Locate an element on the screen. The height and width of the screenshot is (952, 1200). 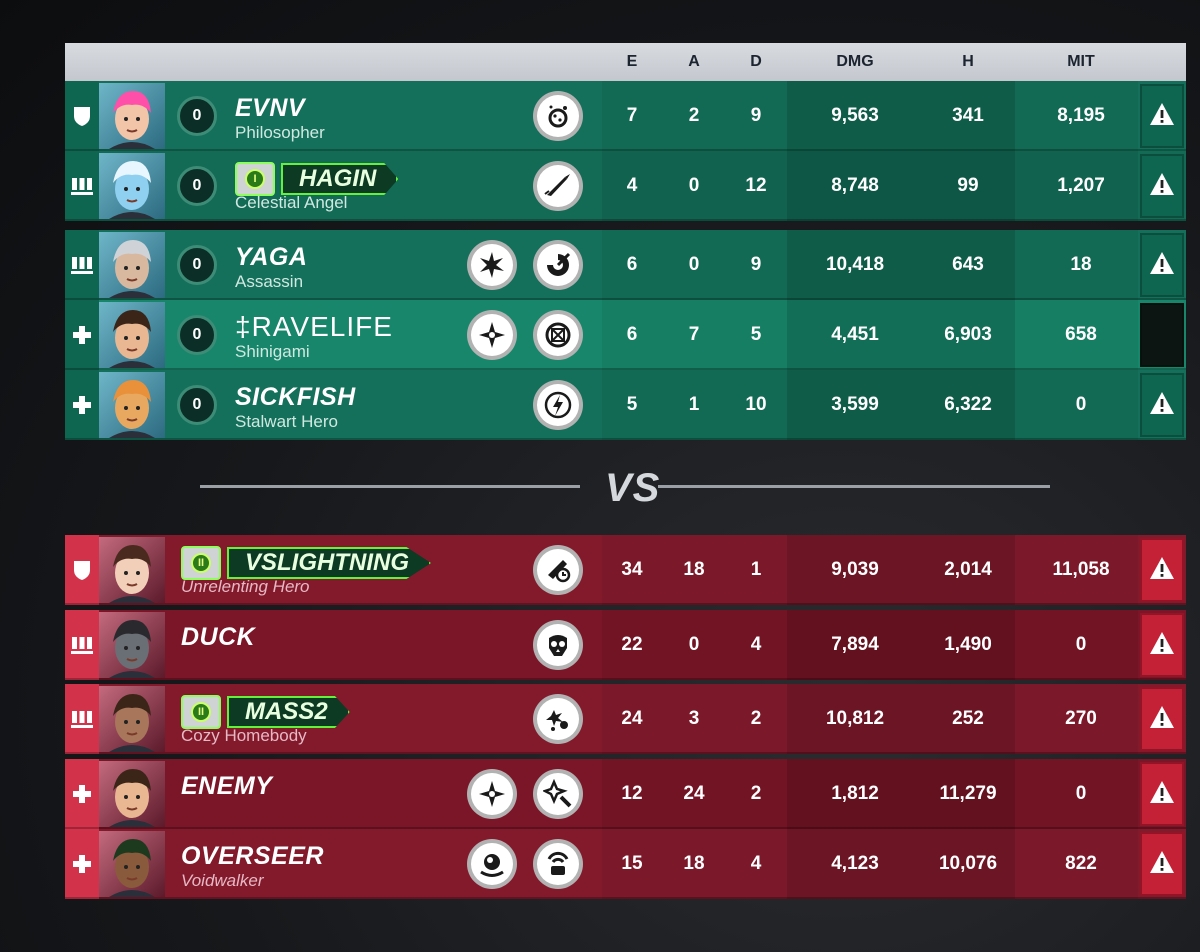
player-row: OVERSEER Voidwalker 15 18 4 4,123 10,076 822 is located at coordinates (625, 864).